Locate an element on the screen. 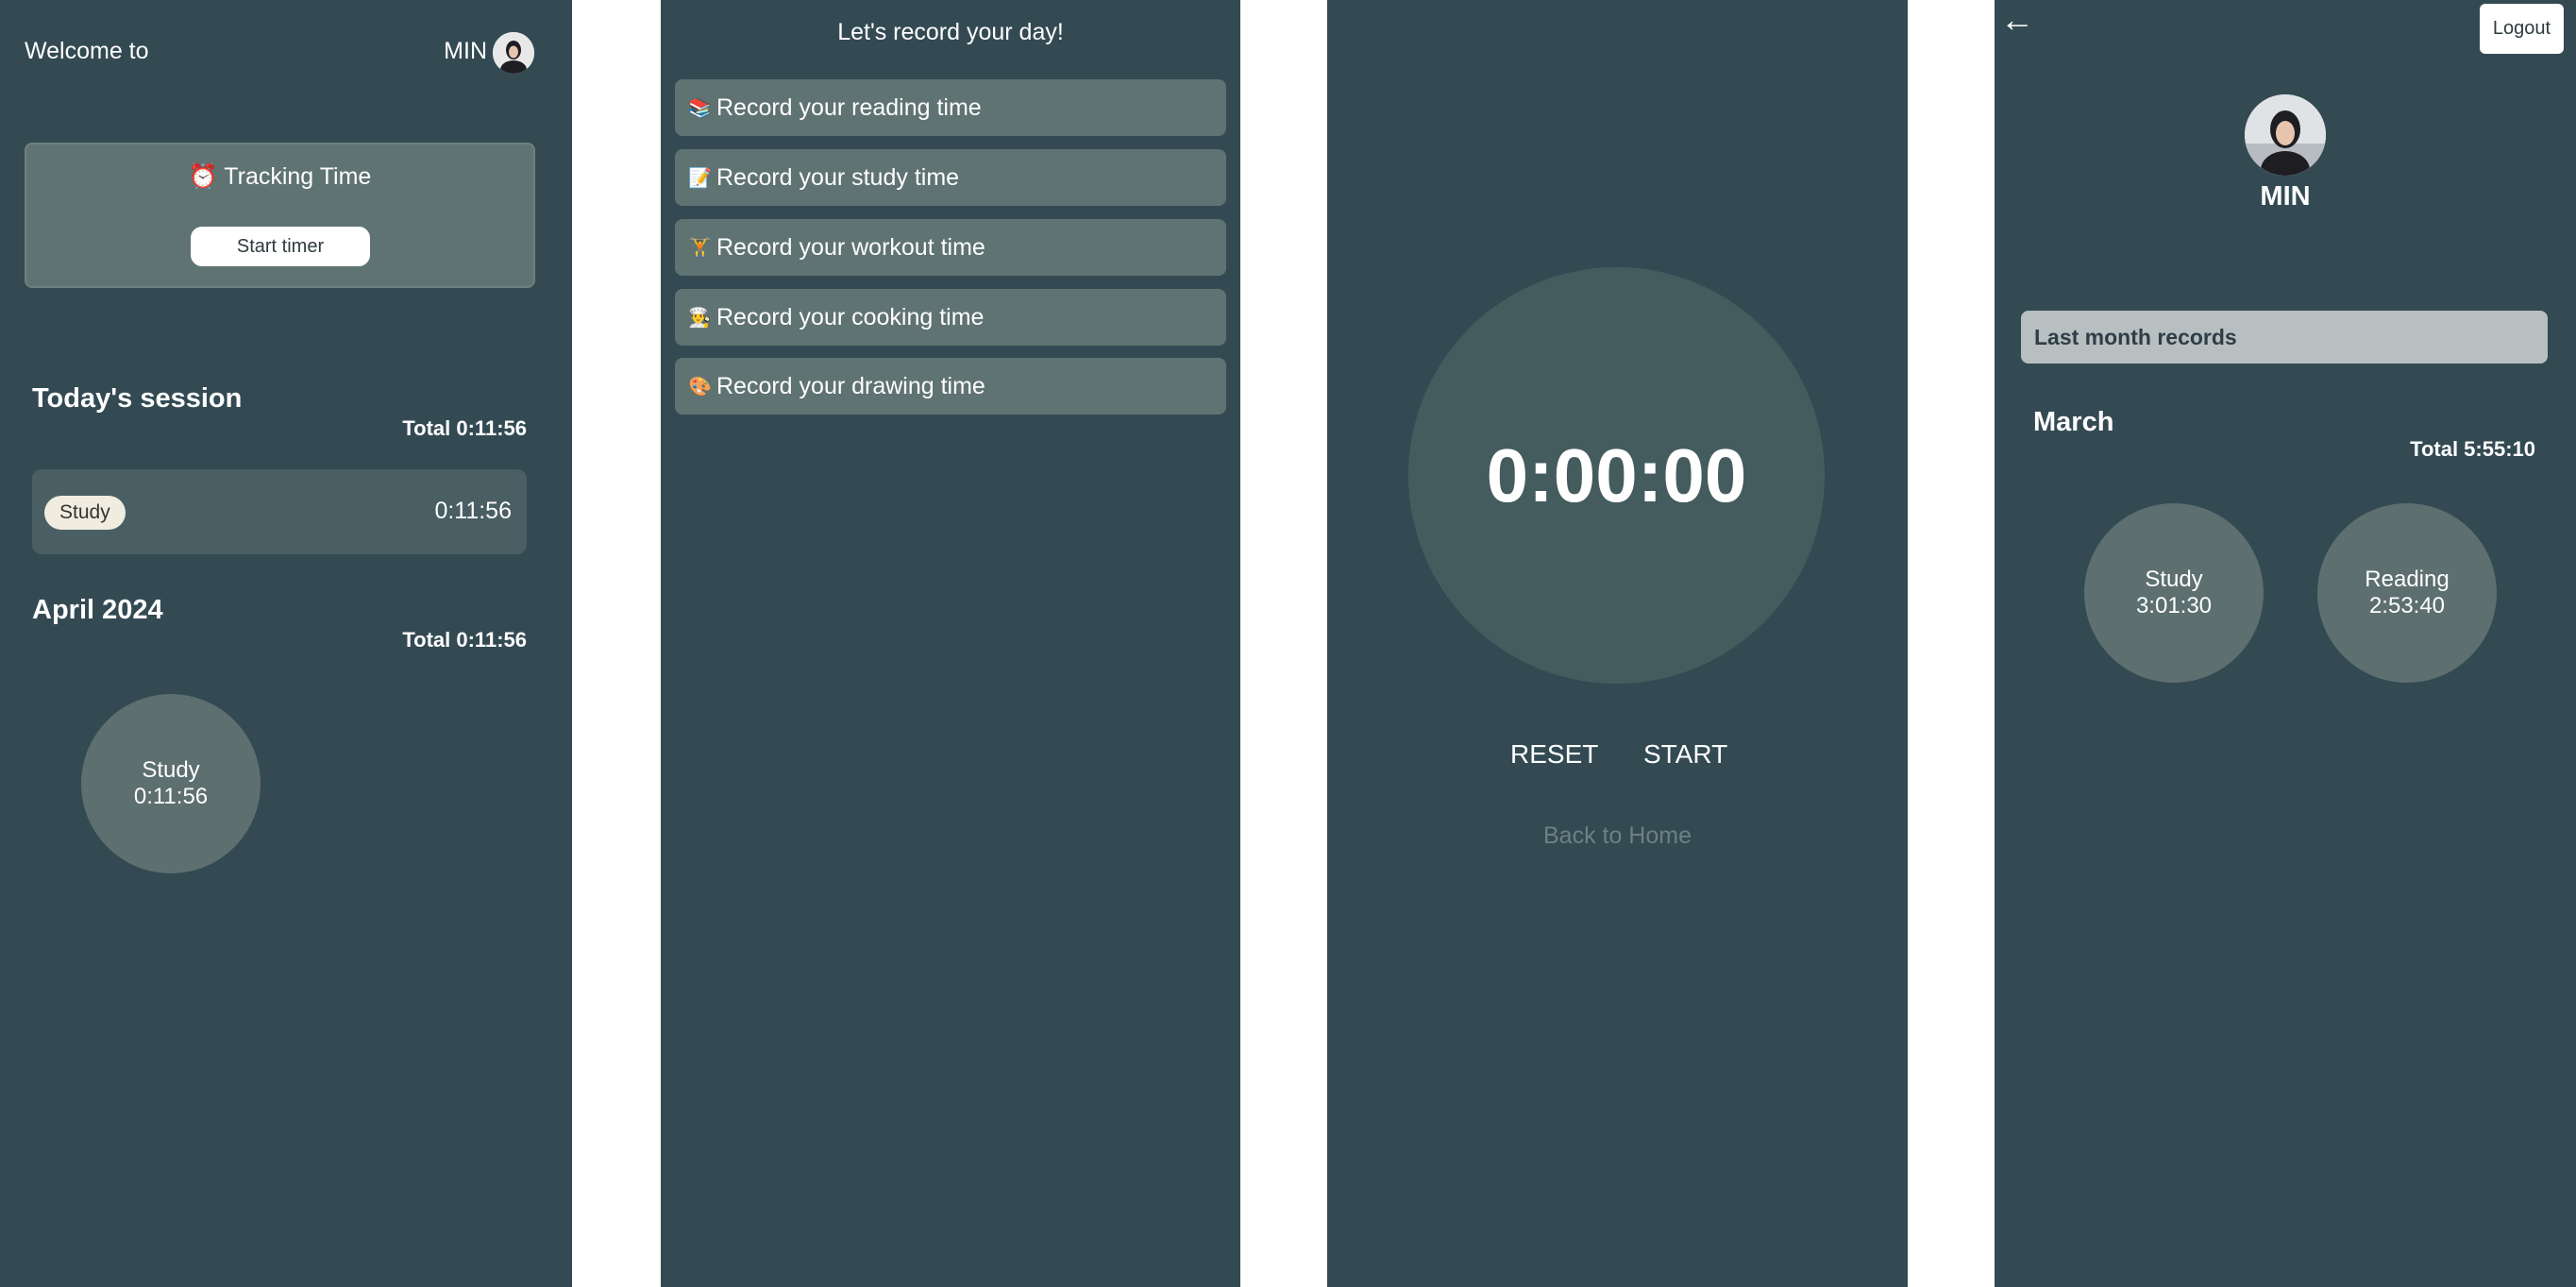 The height and width of the screenshot is (1287, 2576). month-total: Total 0:11:56 is located at coordinates (464, 640).